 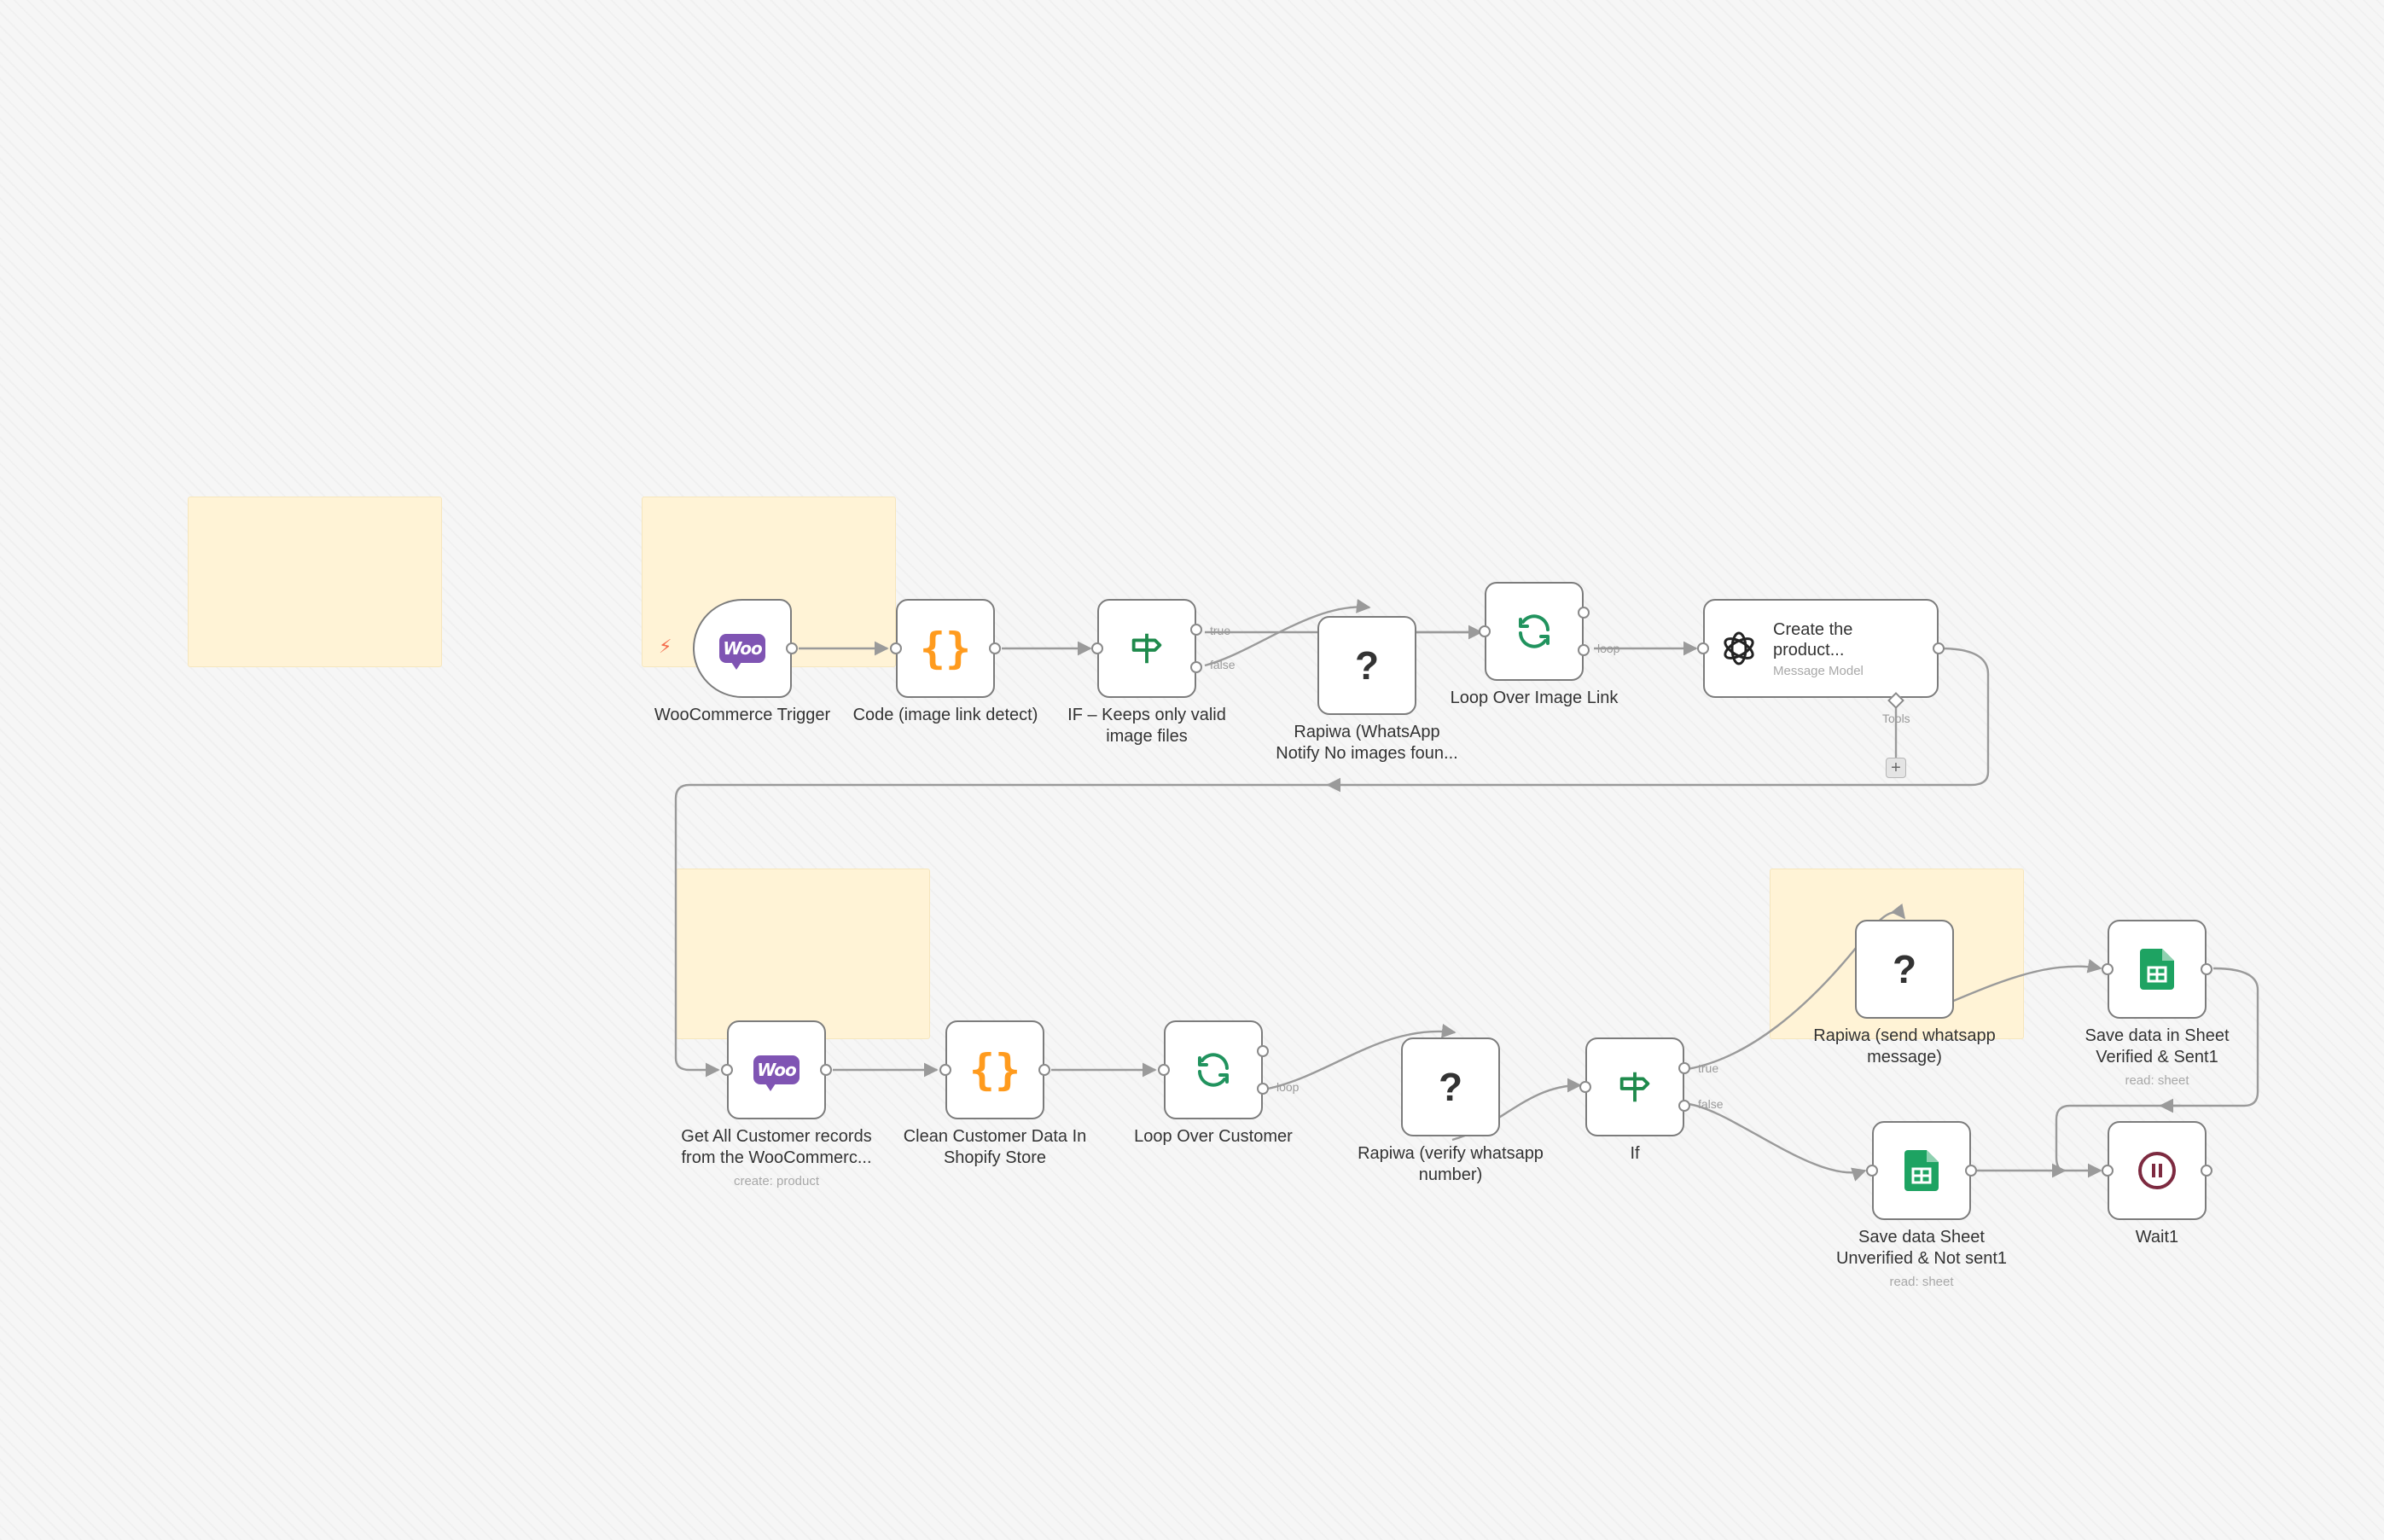 I want to click on node-label: Loop Over Customer, so click(x=1213, y=1136).